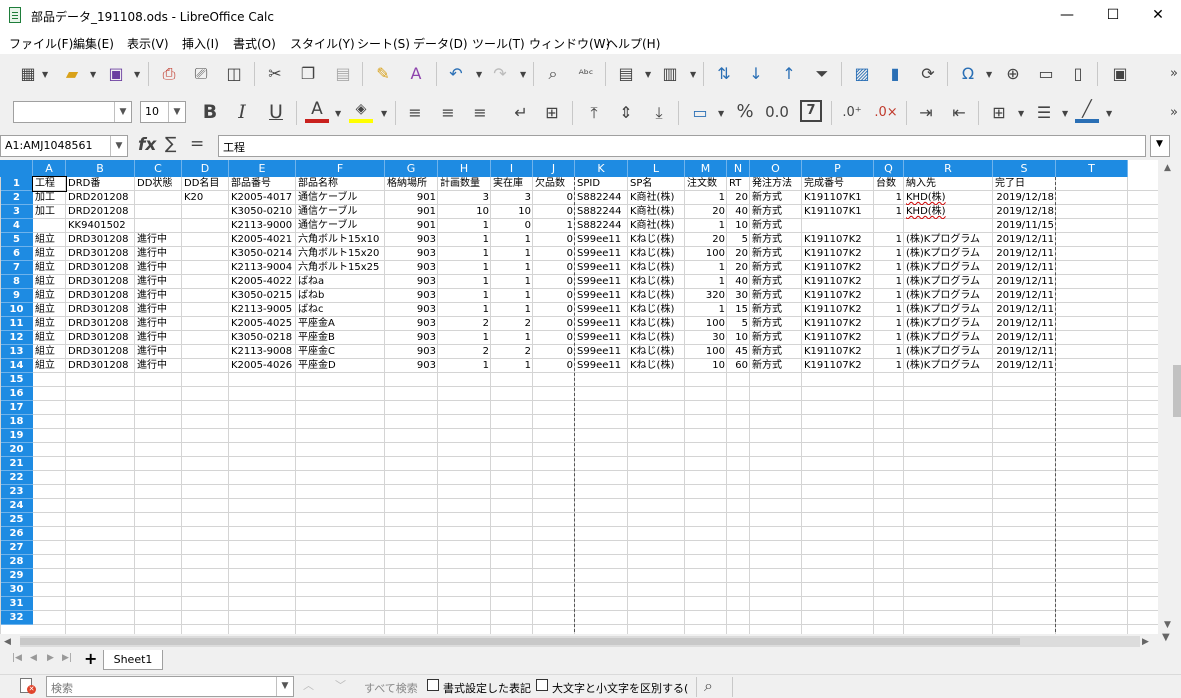 The height and width of the screenshot is (698, 1181). I want to click on cell-b3: DRD201208, so click(100, 212).